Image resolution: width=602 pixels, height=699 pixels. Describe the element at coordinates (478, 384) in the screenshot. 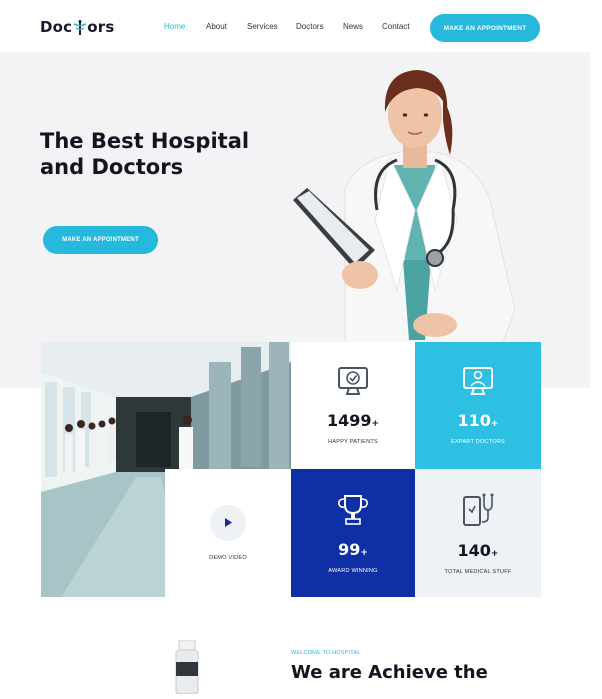

I see `doctor-screen-icon` at that location.